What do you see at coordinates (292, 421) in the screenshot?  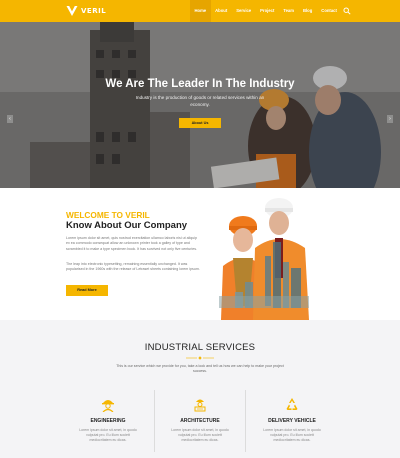 I see `service-name: DELIVERY VEHICLE` at bounding box center [292, 421].